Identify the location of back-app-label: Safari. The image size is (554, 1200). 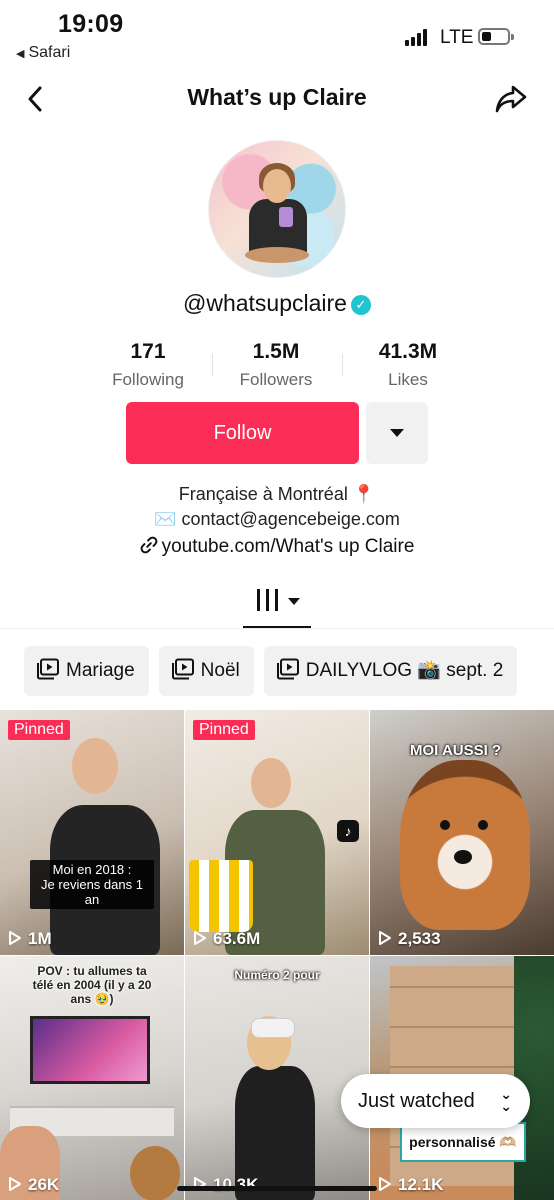
(49, 52).